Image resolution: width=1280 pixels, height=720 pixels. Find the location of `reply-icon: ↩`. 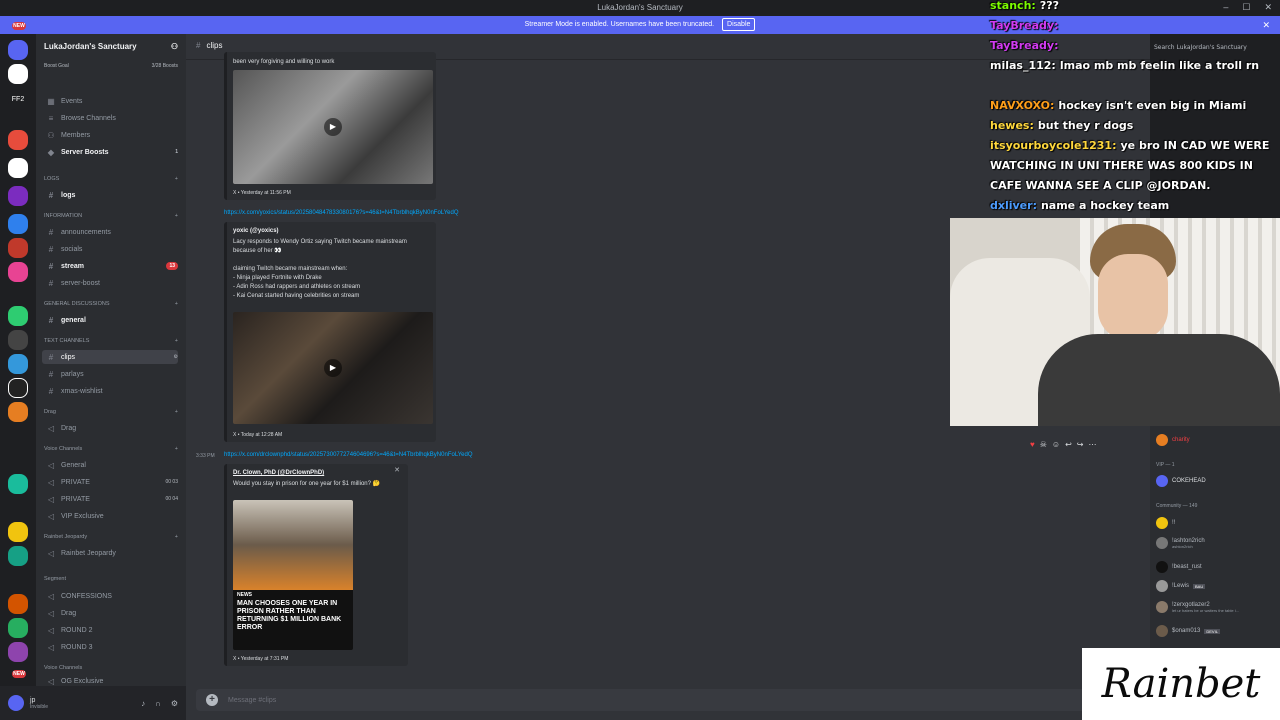

reply-icon: ↩ is located at coordinates (1068, 444).